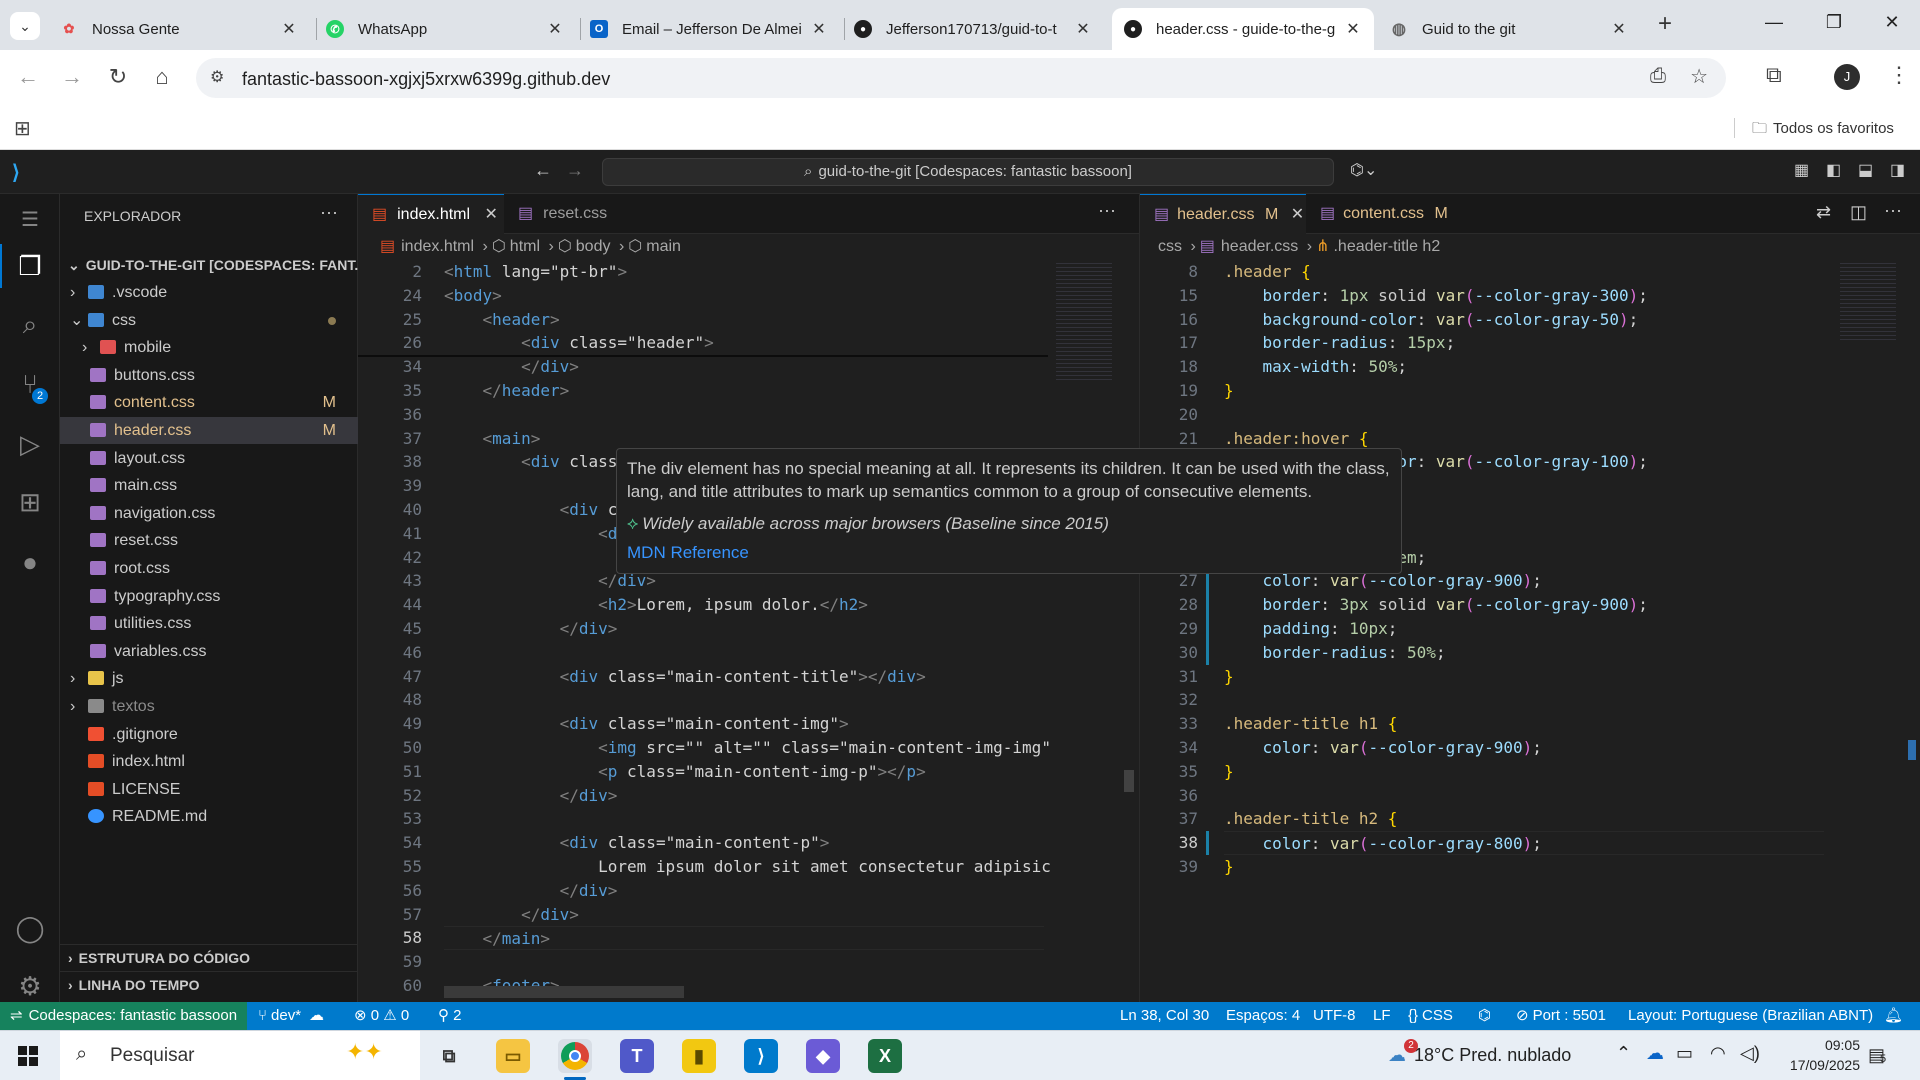 The width and height of the screenshot is (1920, 1080). I want to click on code-line: <h2>Lorem, ipsum dolor.</h2>, so click(656, 605).